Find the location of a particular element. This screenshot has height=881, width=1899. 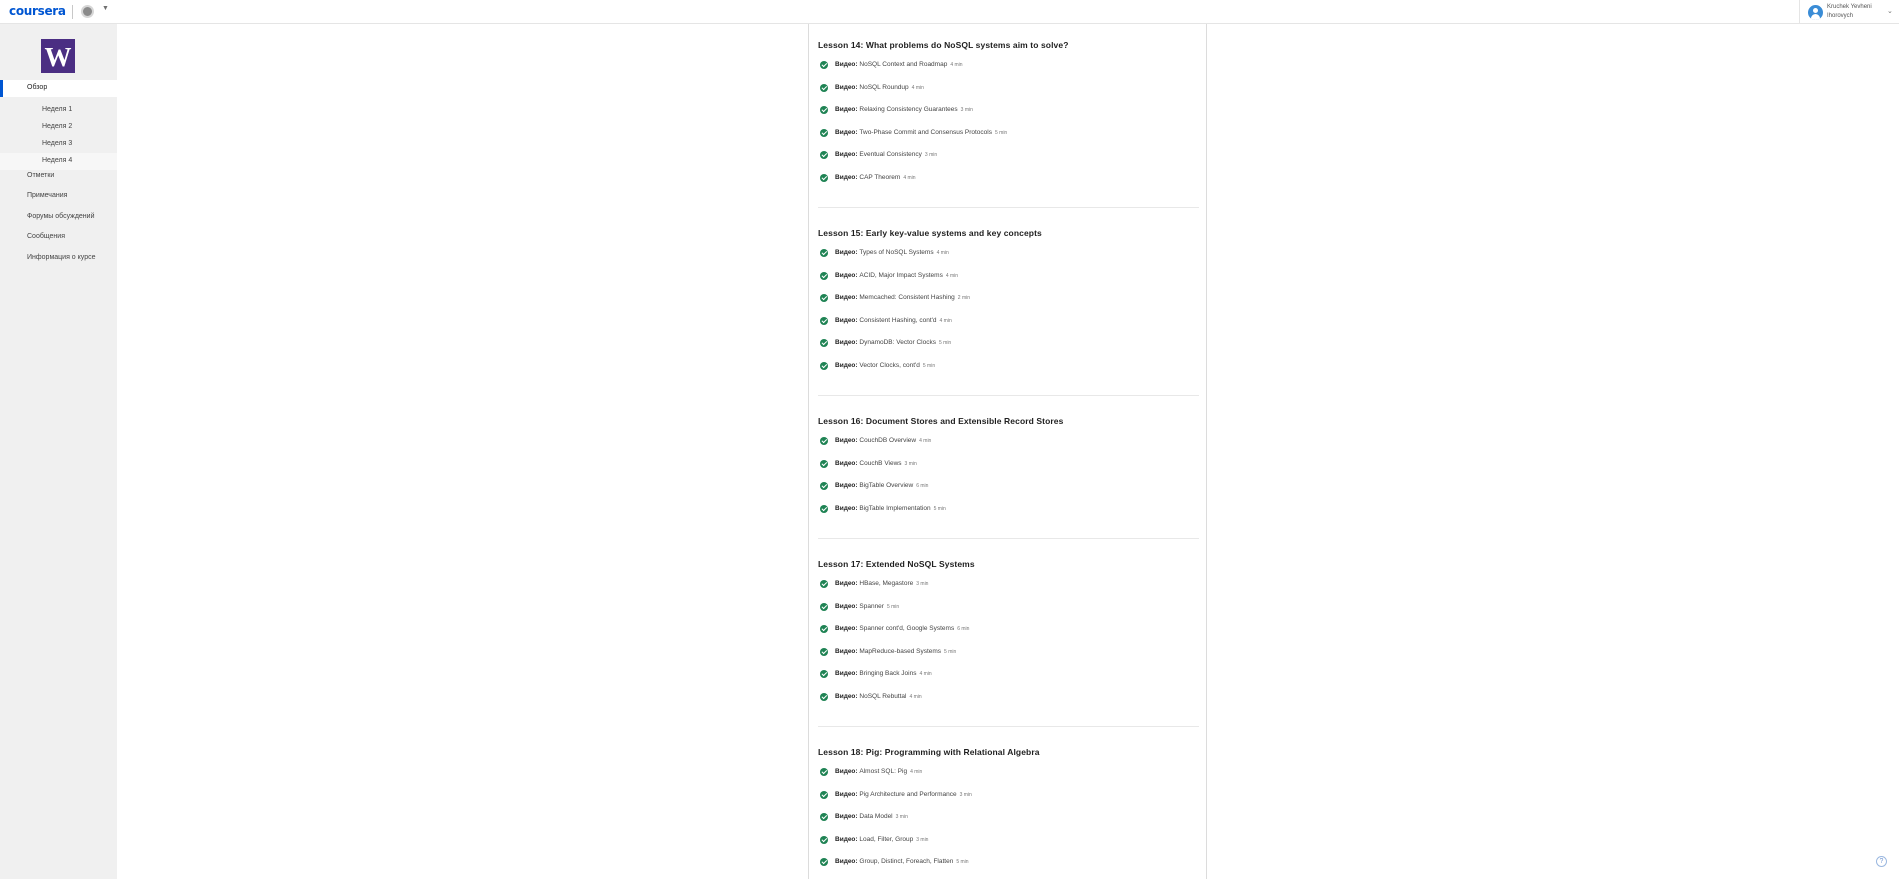

list-item: Видео: NoSQL Roundup 4 min is located at coordinates (1008, 95).